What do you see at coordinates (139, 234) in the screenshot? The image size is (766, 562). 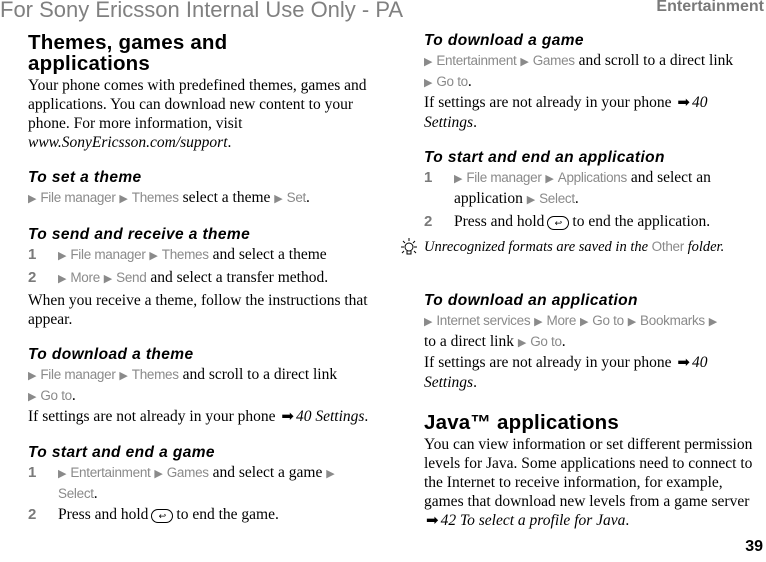 I see `send-theme-heading: To send and receive a theme` at bounding box center [139, 234].